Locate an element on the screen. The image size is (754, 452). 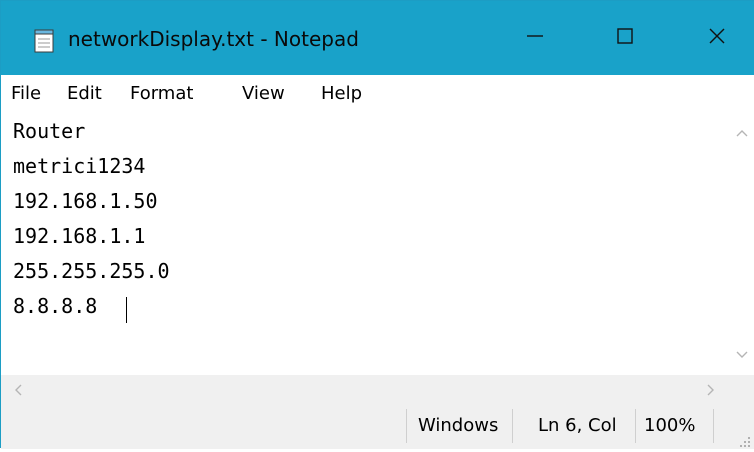
close-icon is located at coordinates (717, 38).